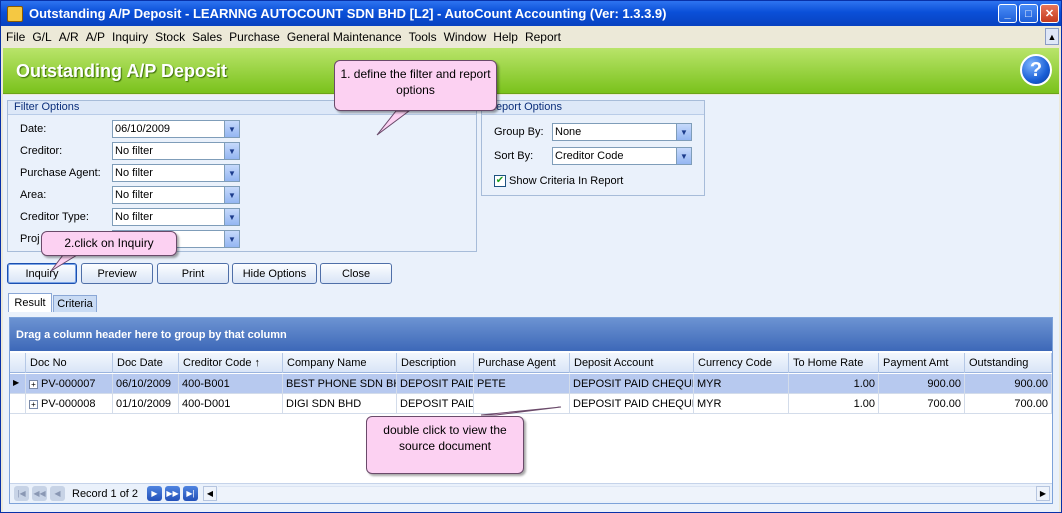 The width and height of the screenshot is (1062, 513). Describe the element at coordinates (109, 243) in the screenshot. I see `callout-inquiry-note: 2.click on Inquiry` at that location.